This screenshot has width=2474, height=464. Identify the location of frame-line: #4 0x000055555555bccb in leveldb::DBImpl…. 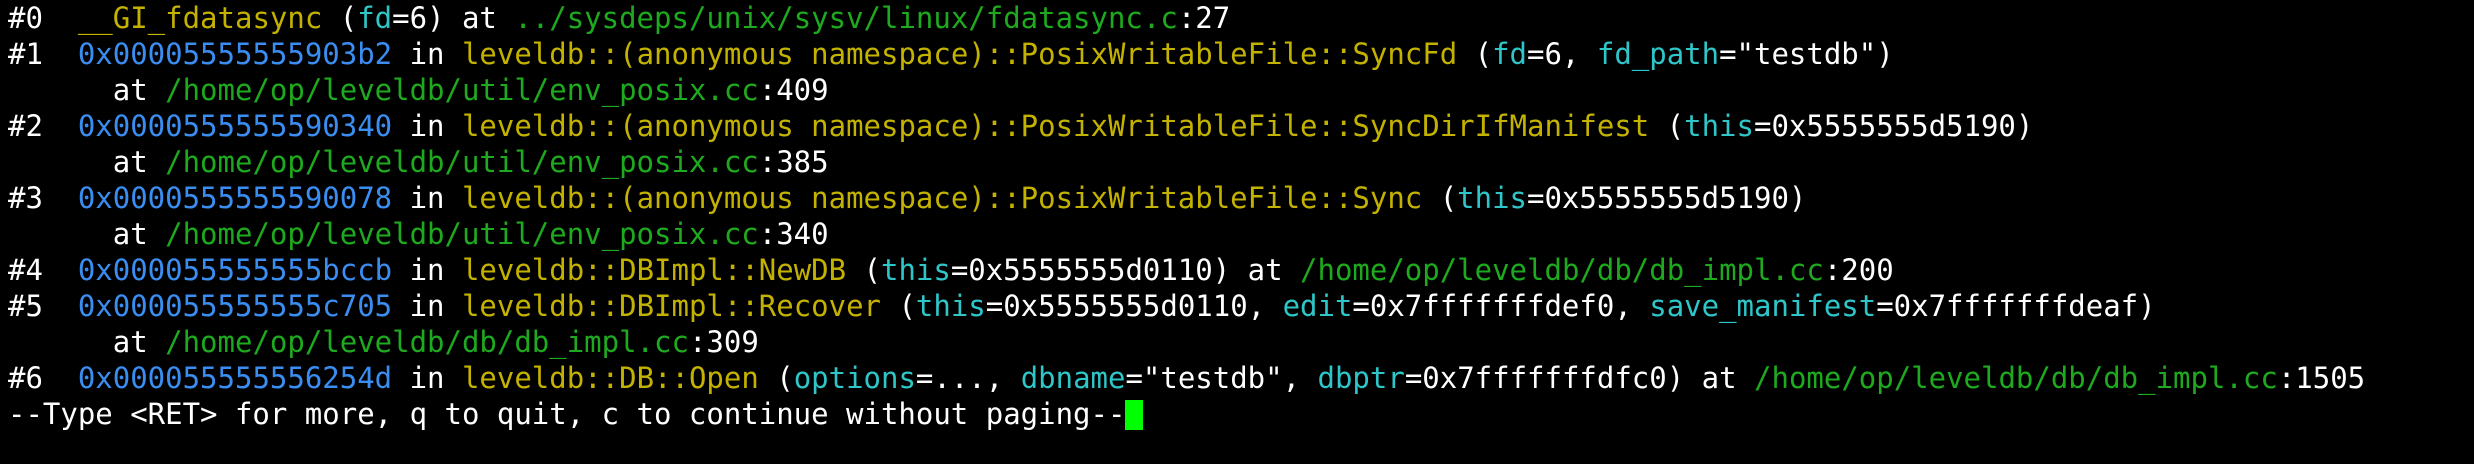
(1241, 270).